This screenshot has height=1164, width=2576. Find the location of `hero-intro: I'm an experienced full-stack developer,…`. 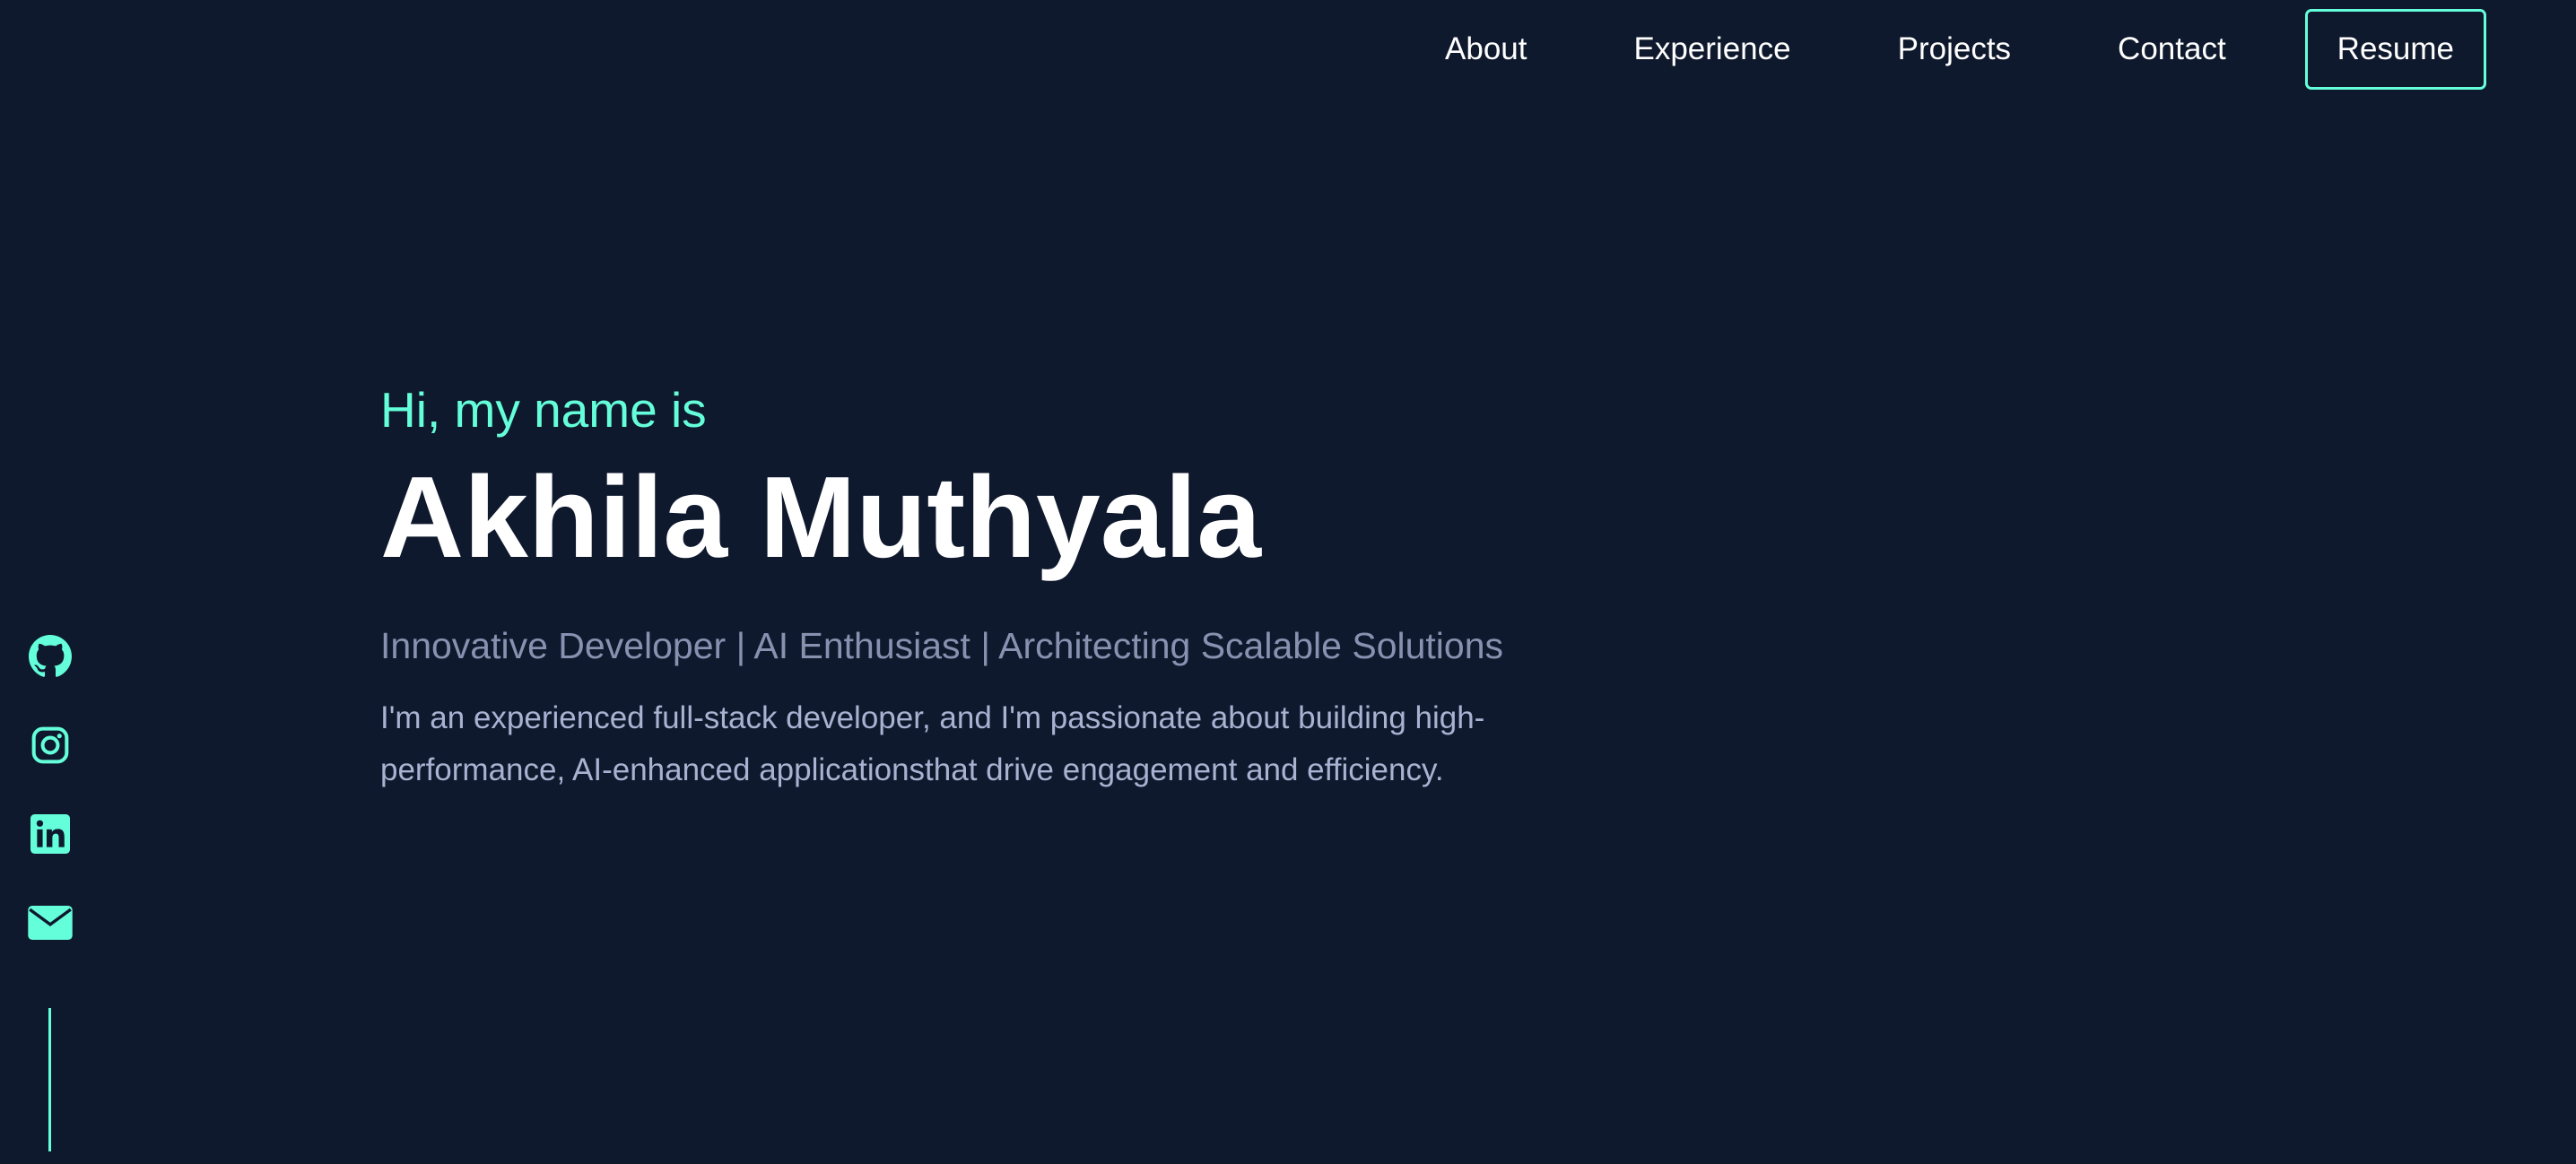

hero-intro: I'm an experienced full-stack developer,… is located at coordinates (932, 743).